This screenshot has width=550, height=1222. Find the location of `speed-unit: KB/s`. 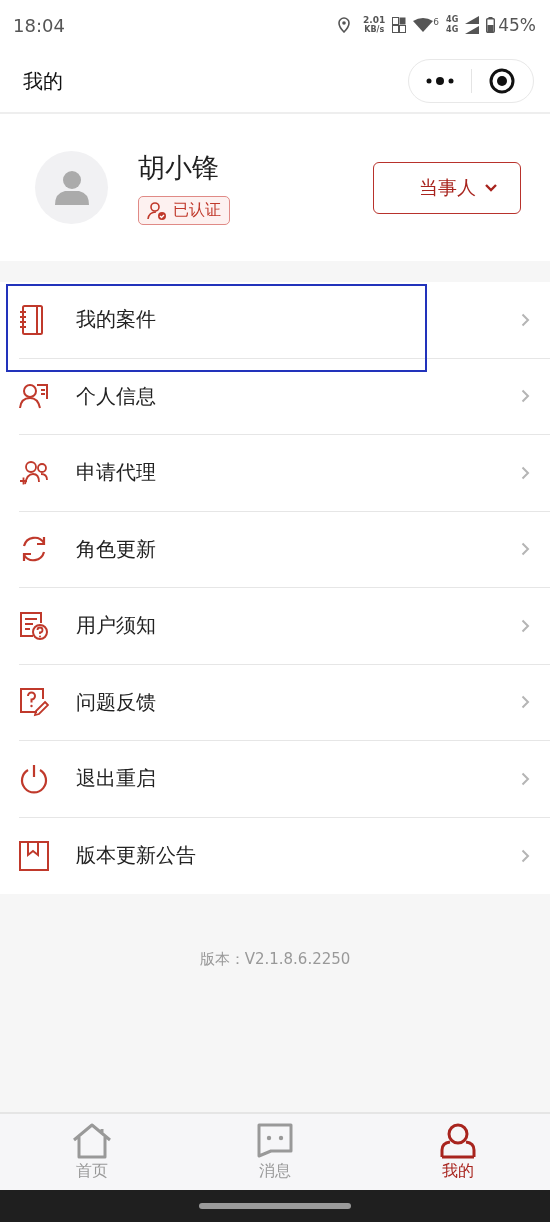

speed-unit: KB/s is located at coordinates (374, 29).